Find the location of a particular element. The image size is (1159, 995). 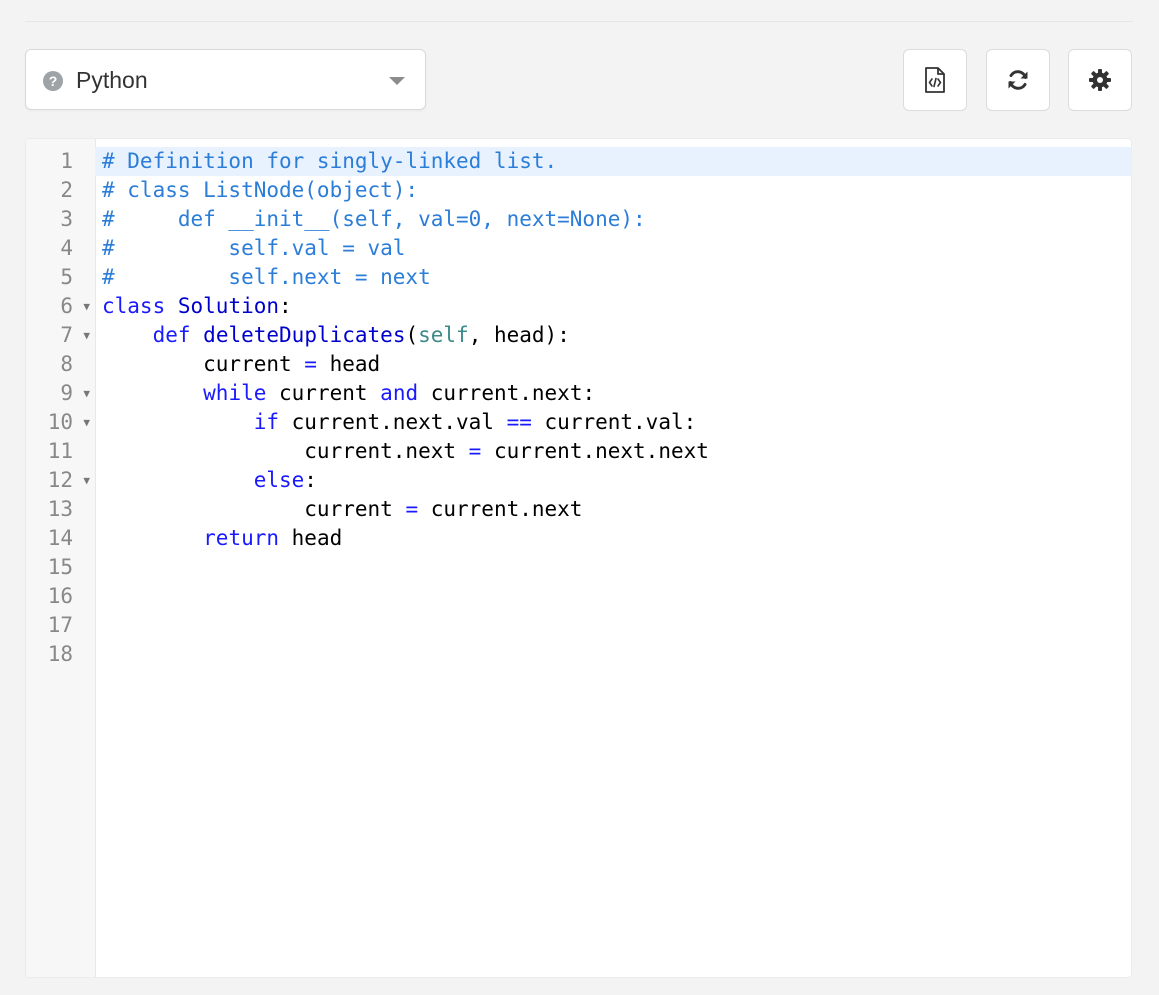

settings-button is located at coordinates (1100, 80).